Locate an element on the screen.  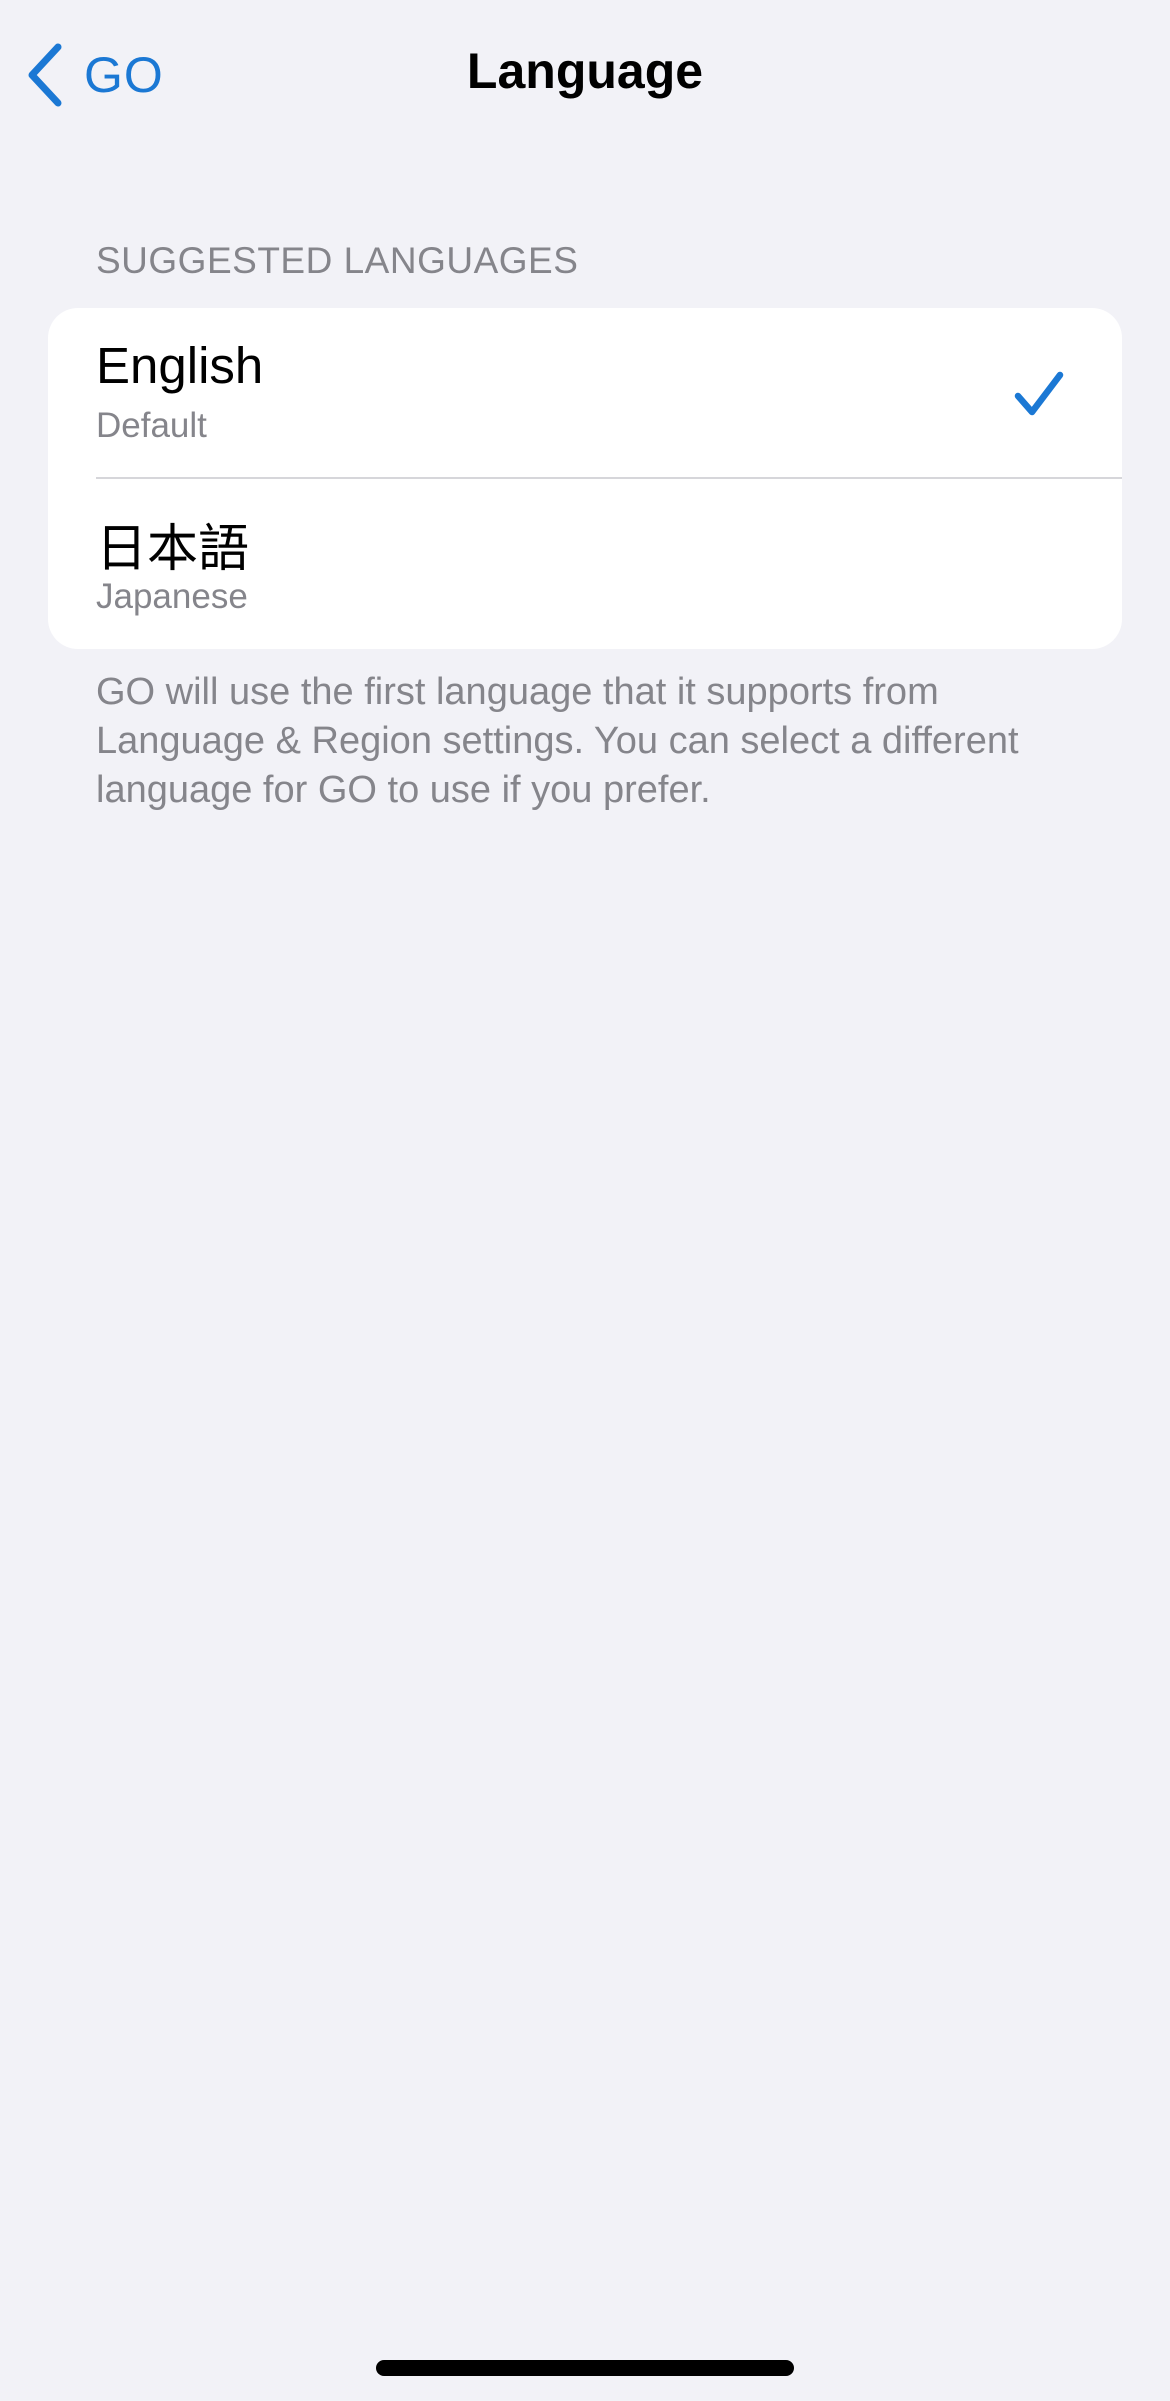
language-subtitle: Default is located at coordinates (151, 425).